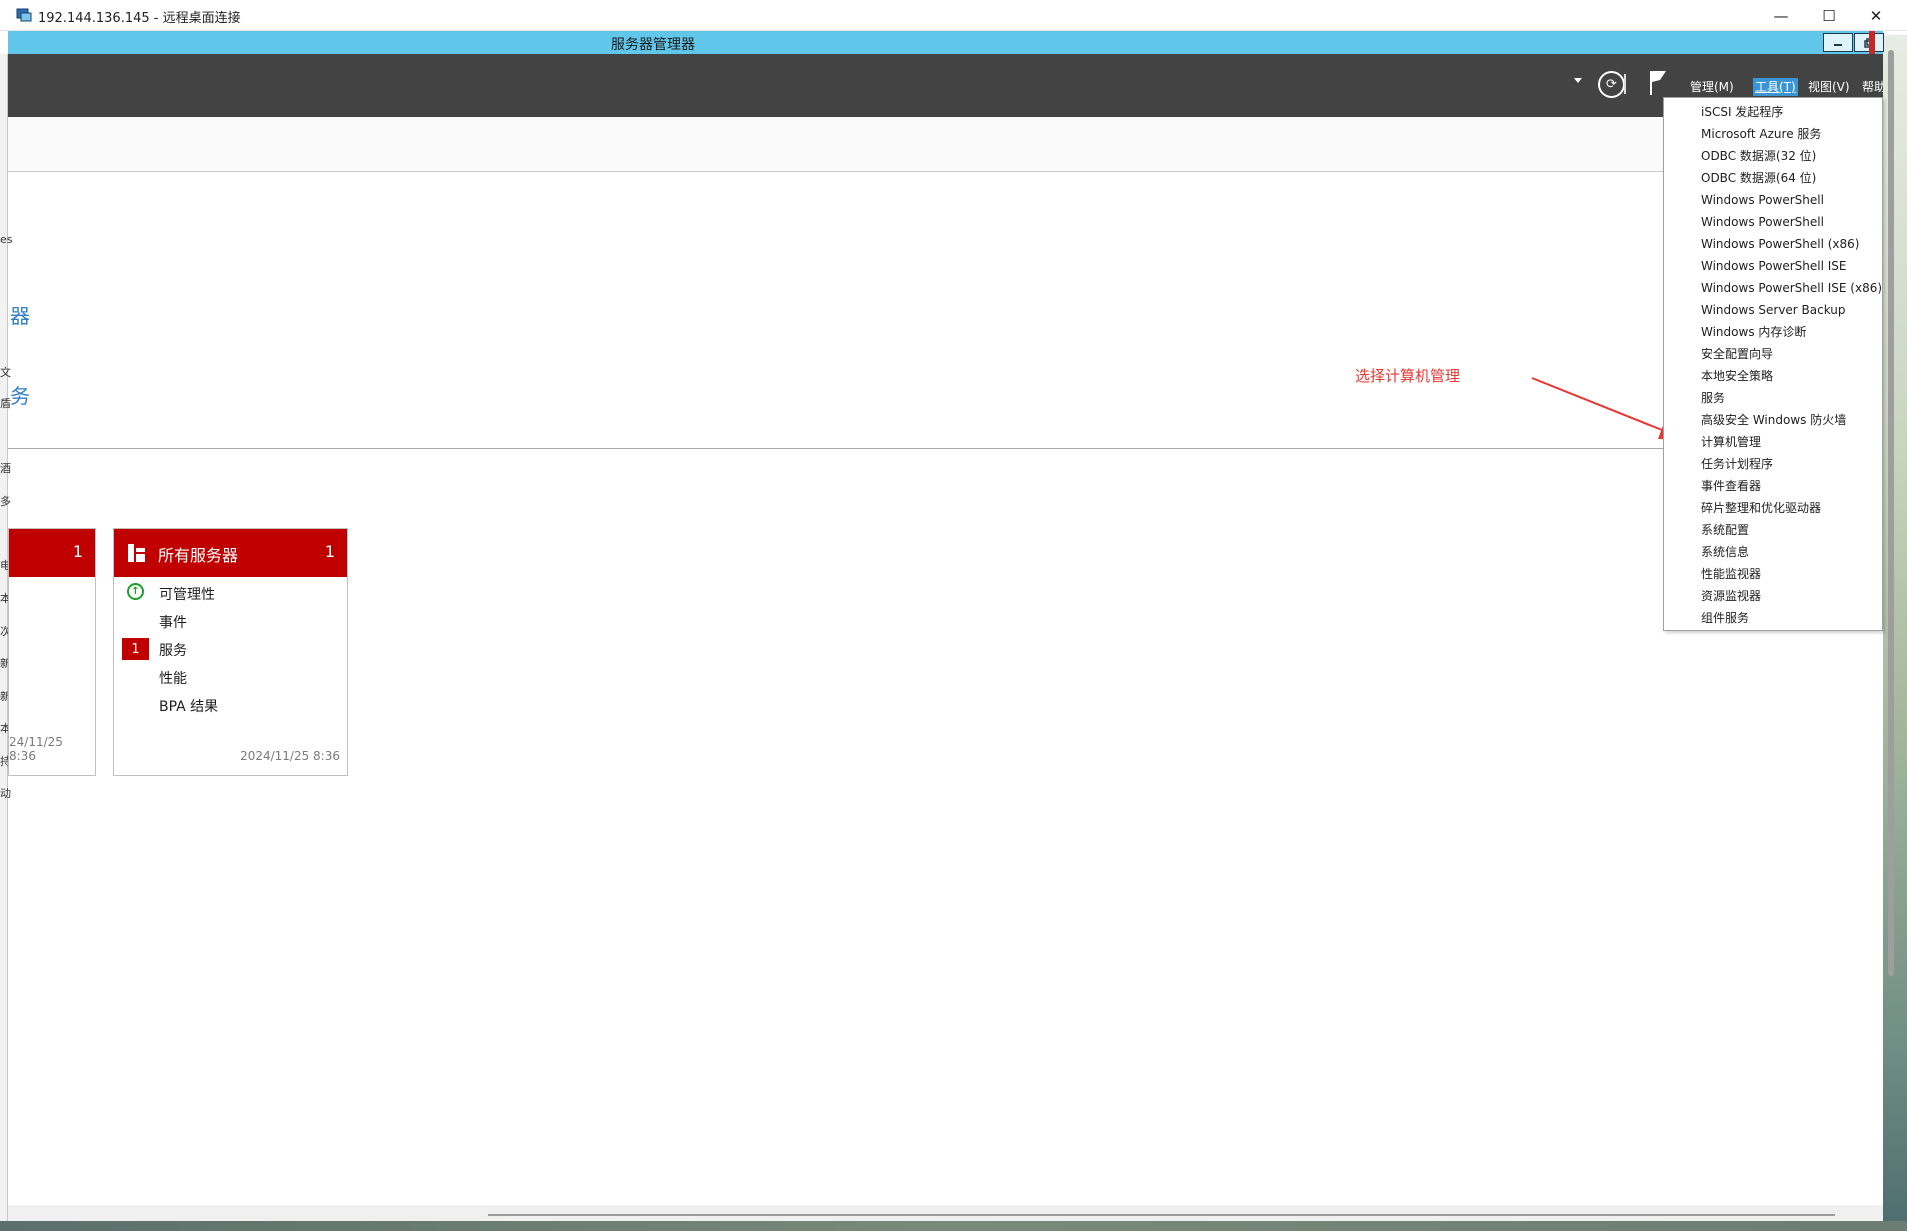 The image size is (1907, 1231). I want to click on maximize-icon: ☐, so click(1829, 15).